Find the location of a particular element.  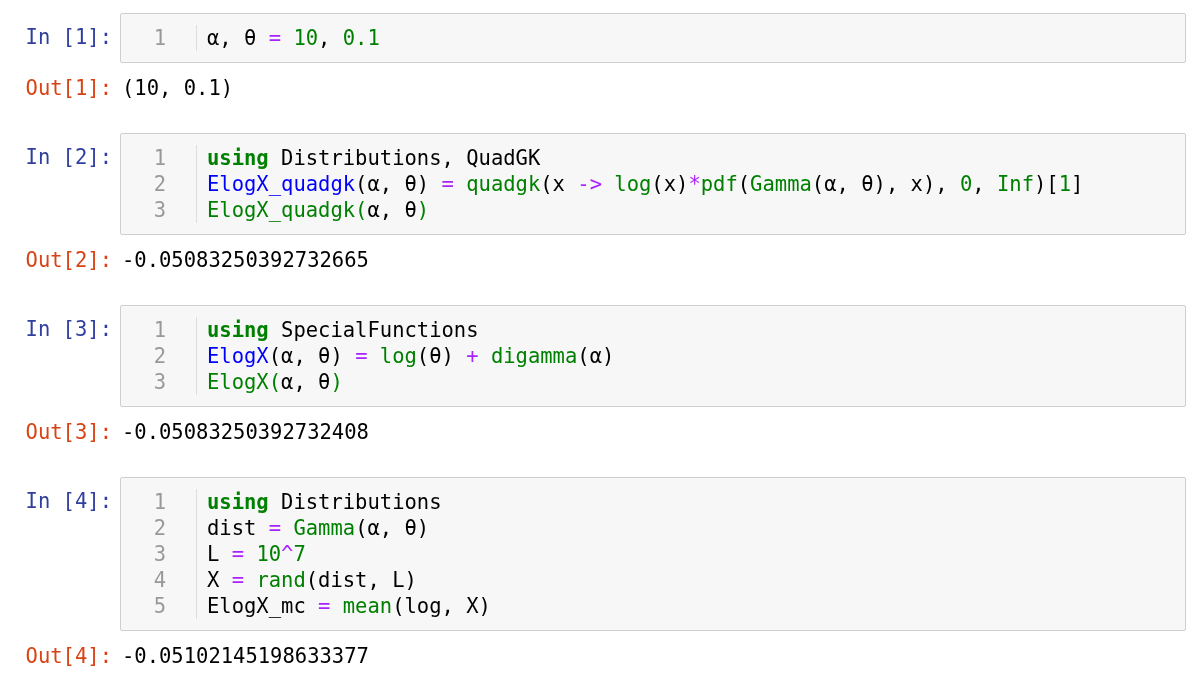

input-prompt: In [1]: is located at coordinates (68, 37).